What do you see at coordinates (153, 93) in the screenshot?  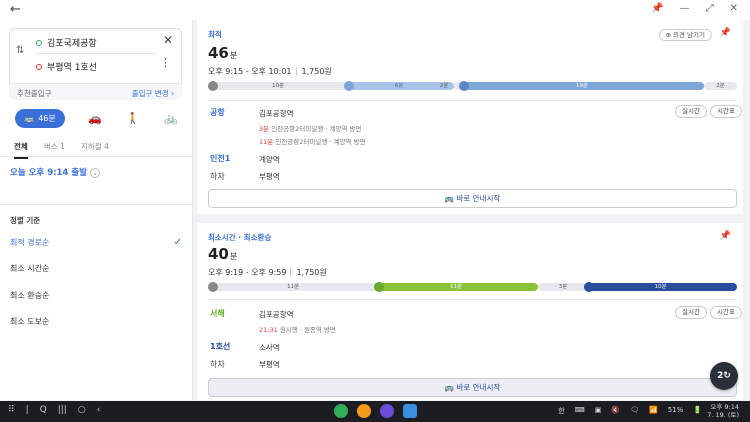 I see `change-exit-link: 출입구 변경 ›` at bounding box center [153, 93].